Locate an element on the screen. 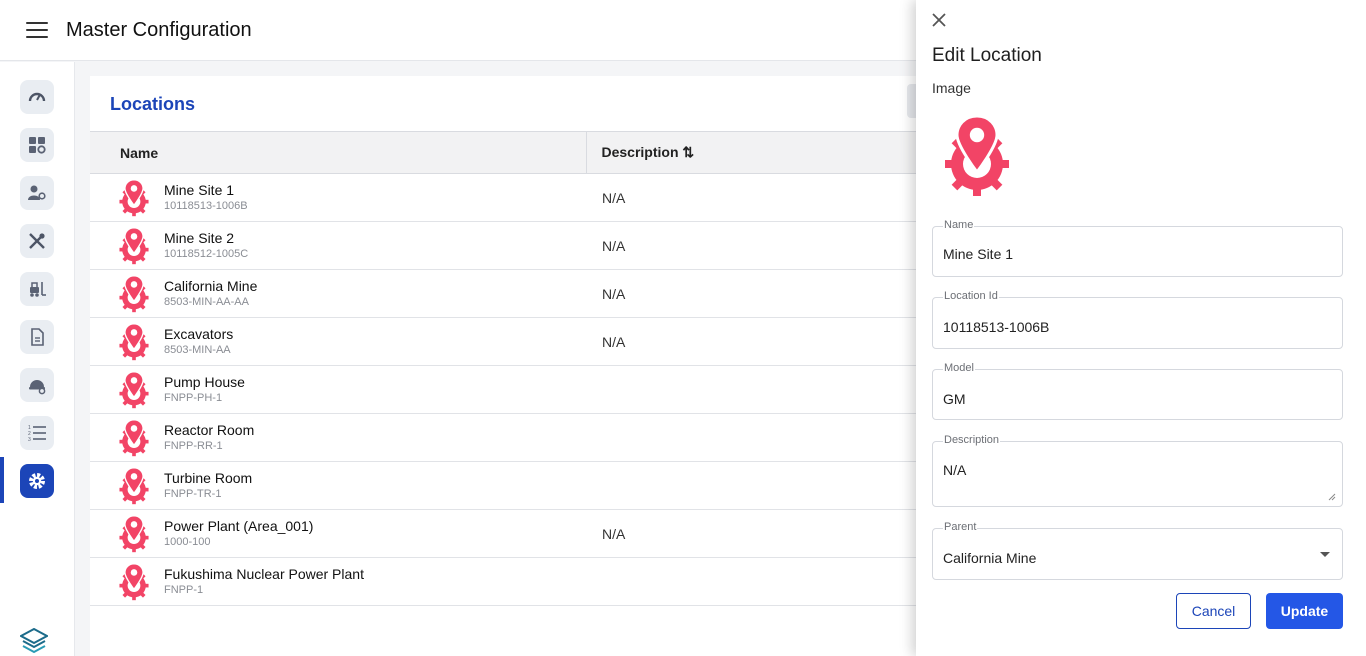  table-header-row: Name Description ⇅ is located at coordinates (503, 152).